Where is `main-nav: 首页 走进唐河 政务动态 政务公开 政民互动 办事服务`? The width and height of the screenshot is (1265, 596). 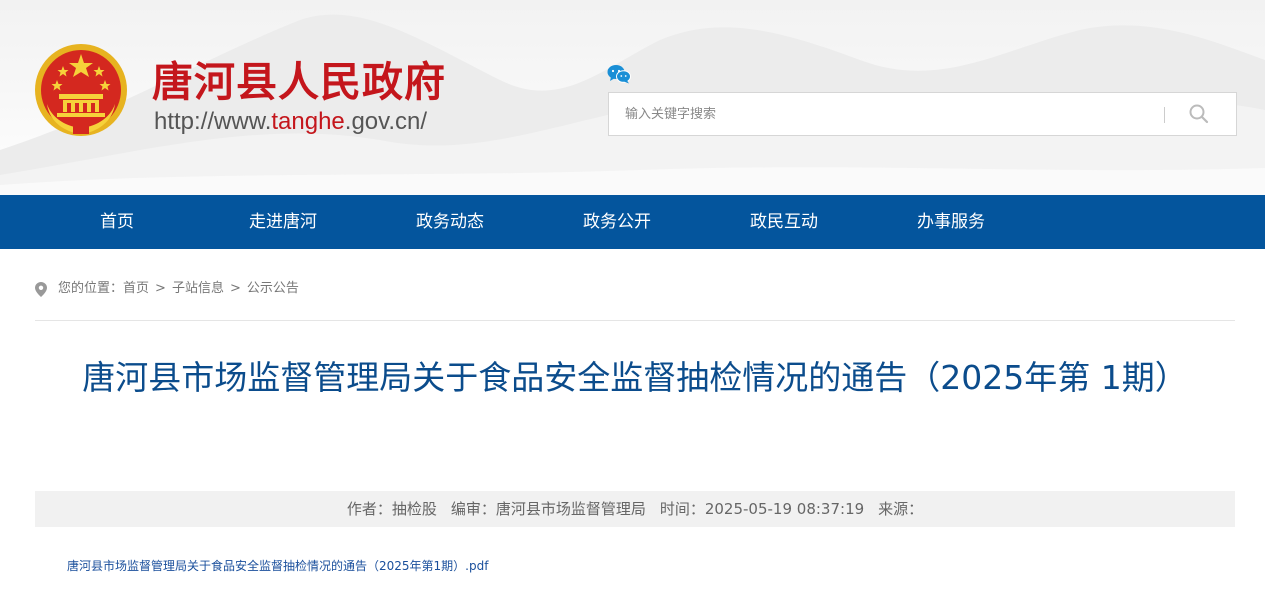
main-nav: 首页 走进唐河 政务动态 政务公开 政民互动 办事服务 is located at coordinates (632, 222).